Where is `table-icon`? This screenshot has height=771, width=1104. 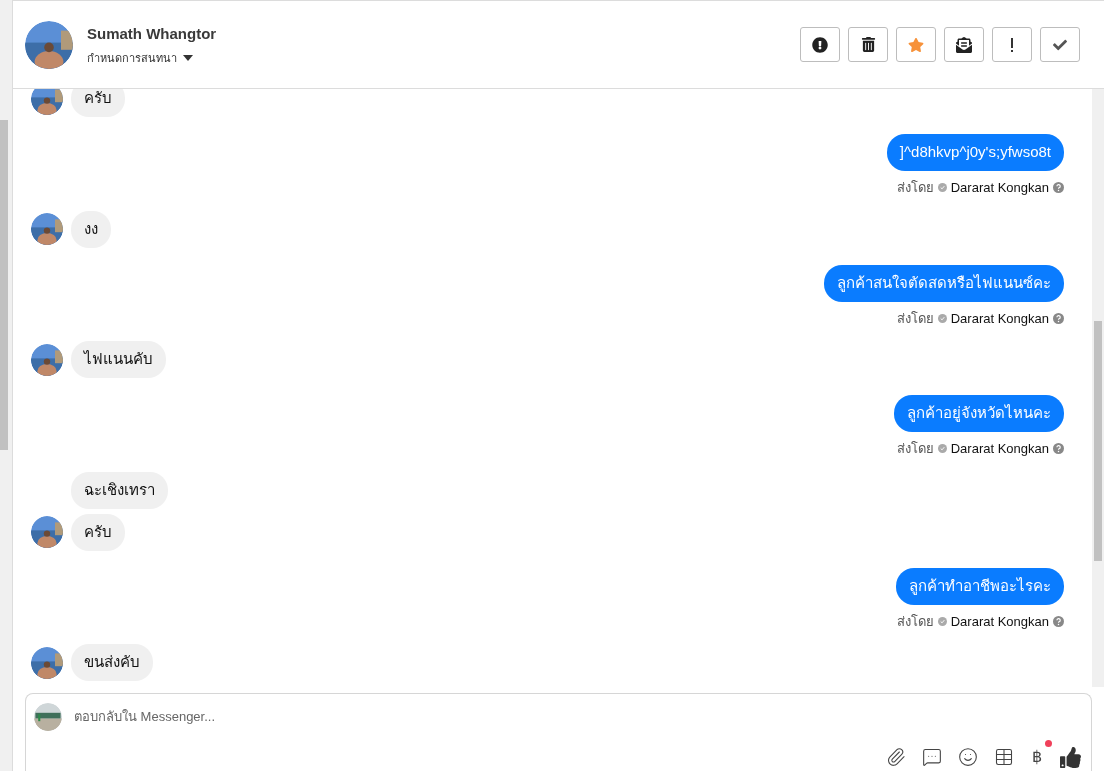
table-icon is located at coordinates (1004, 757).